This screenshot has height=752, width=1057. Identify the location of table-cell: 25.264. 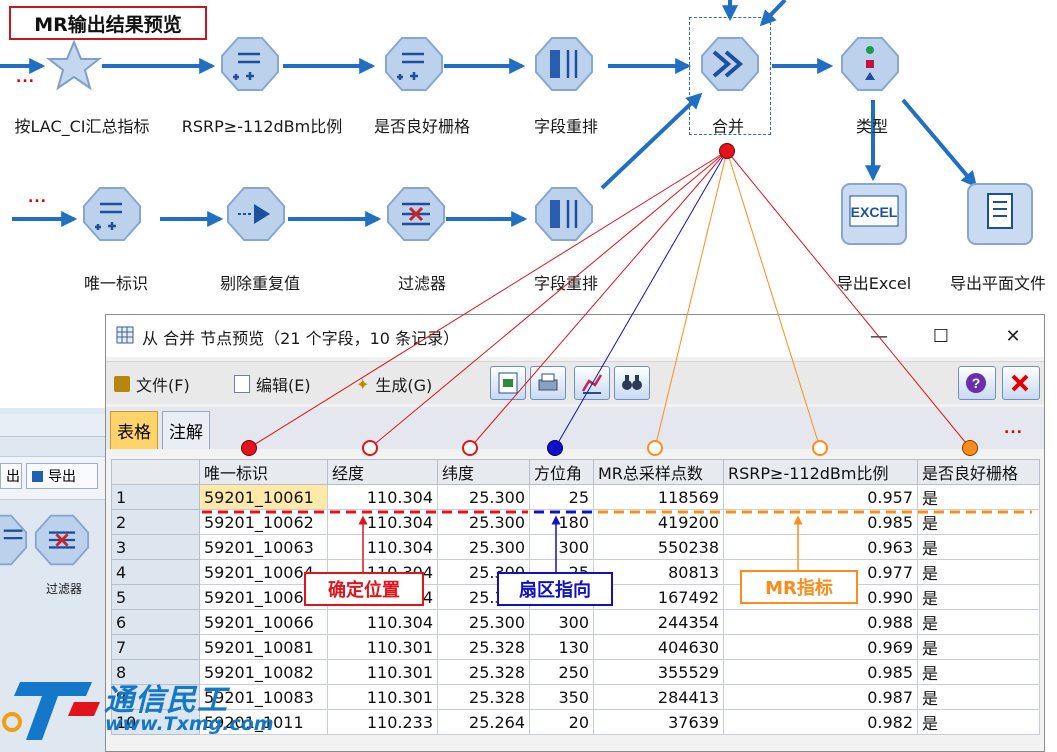
(483, 722).